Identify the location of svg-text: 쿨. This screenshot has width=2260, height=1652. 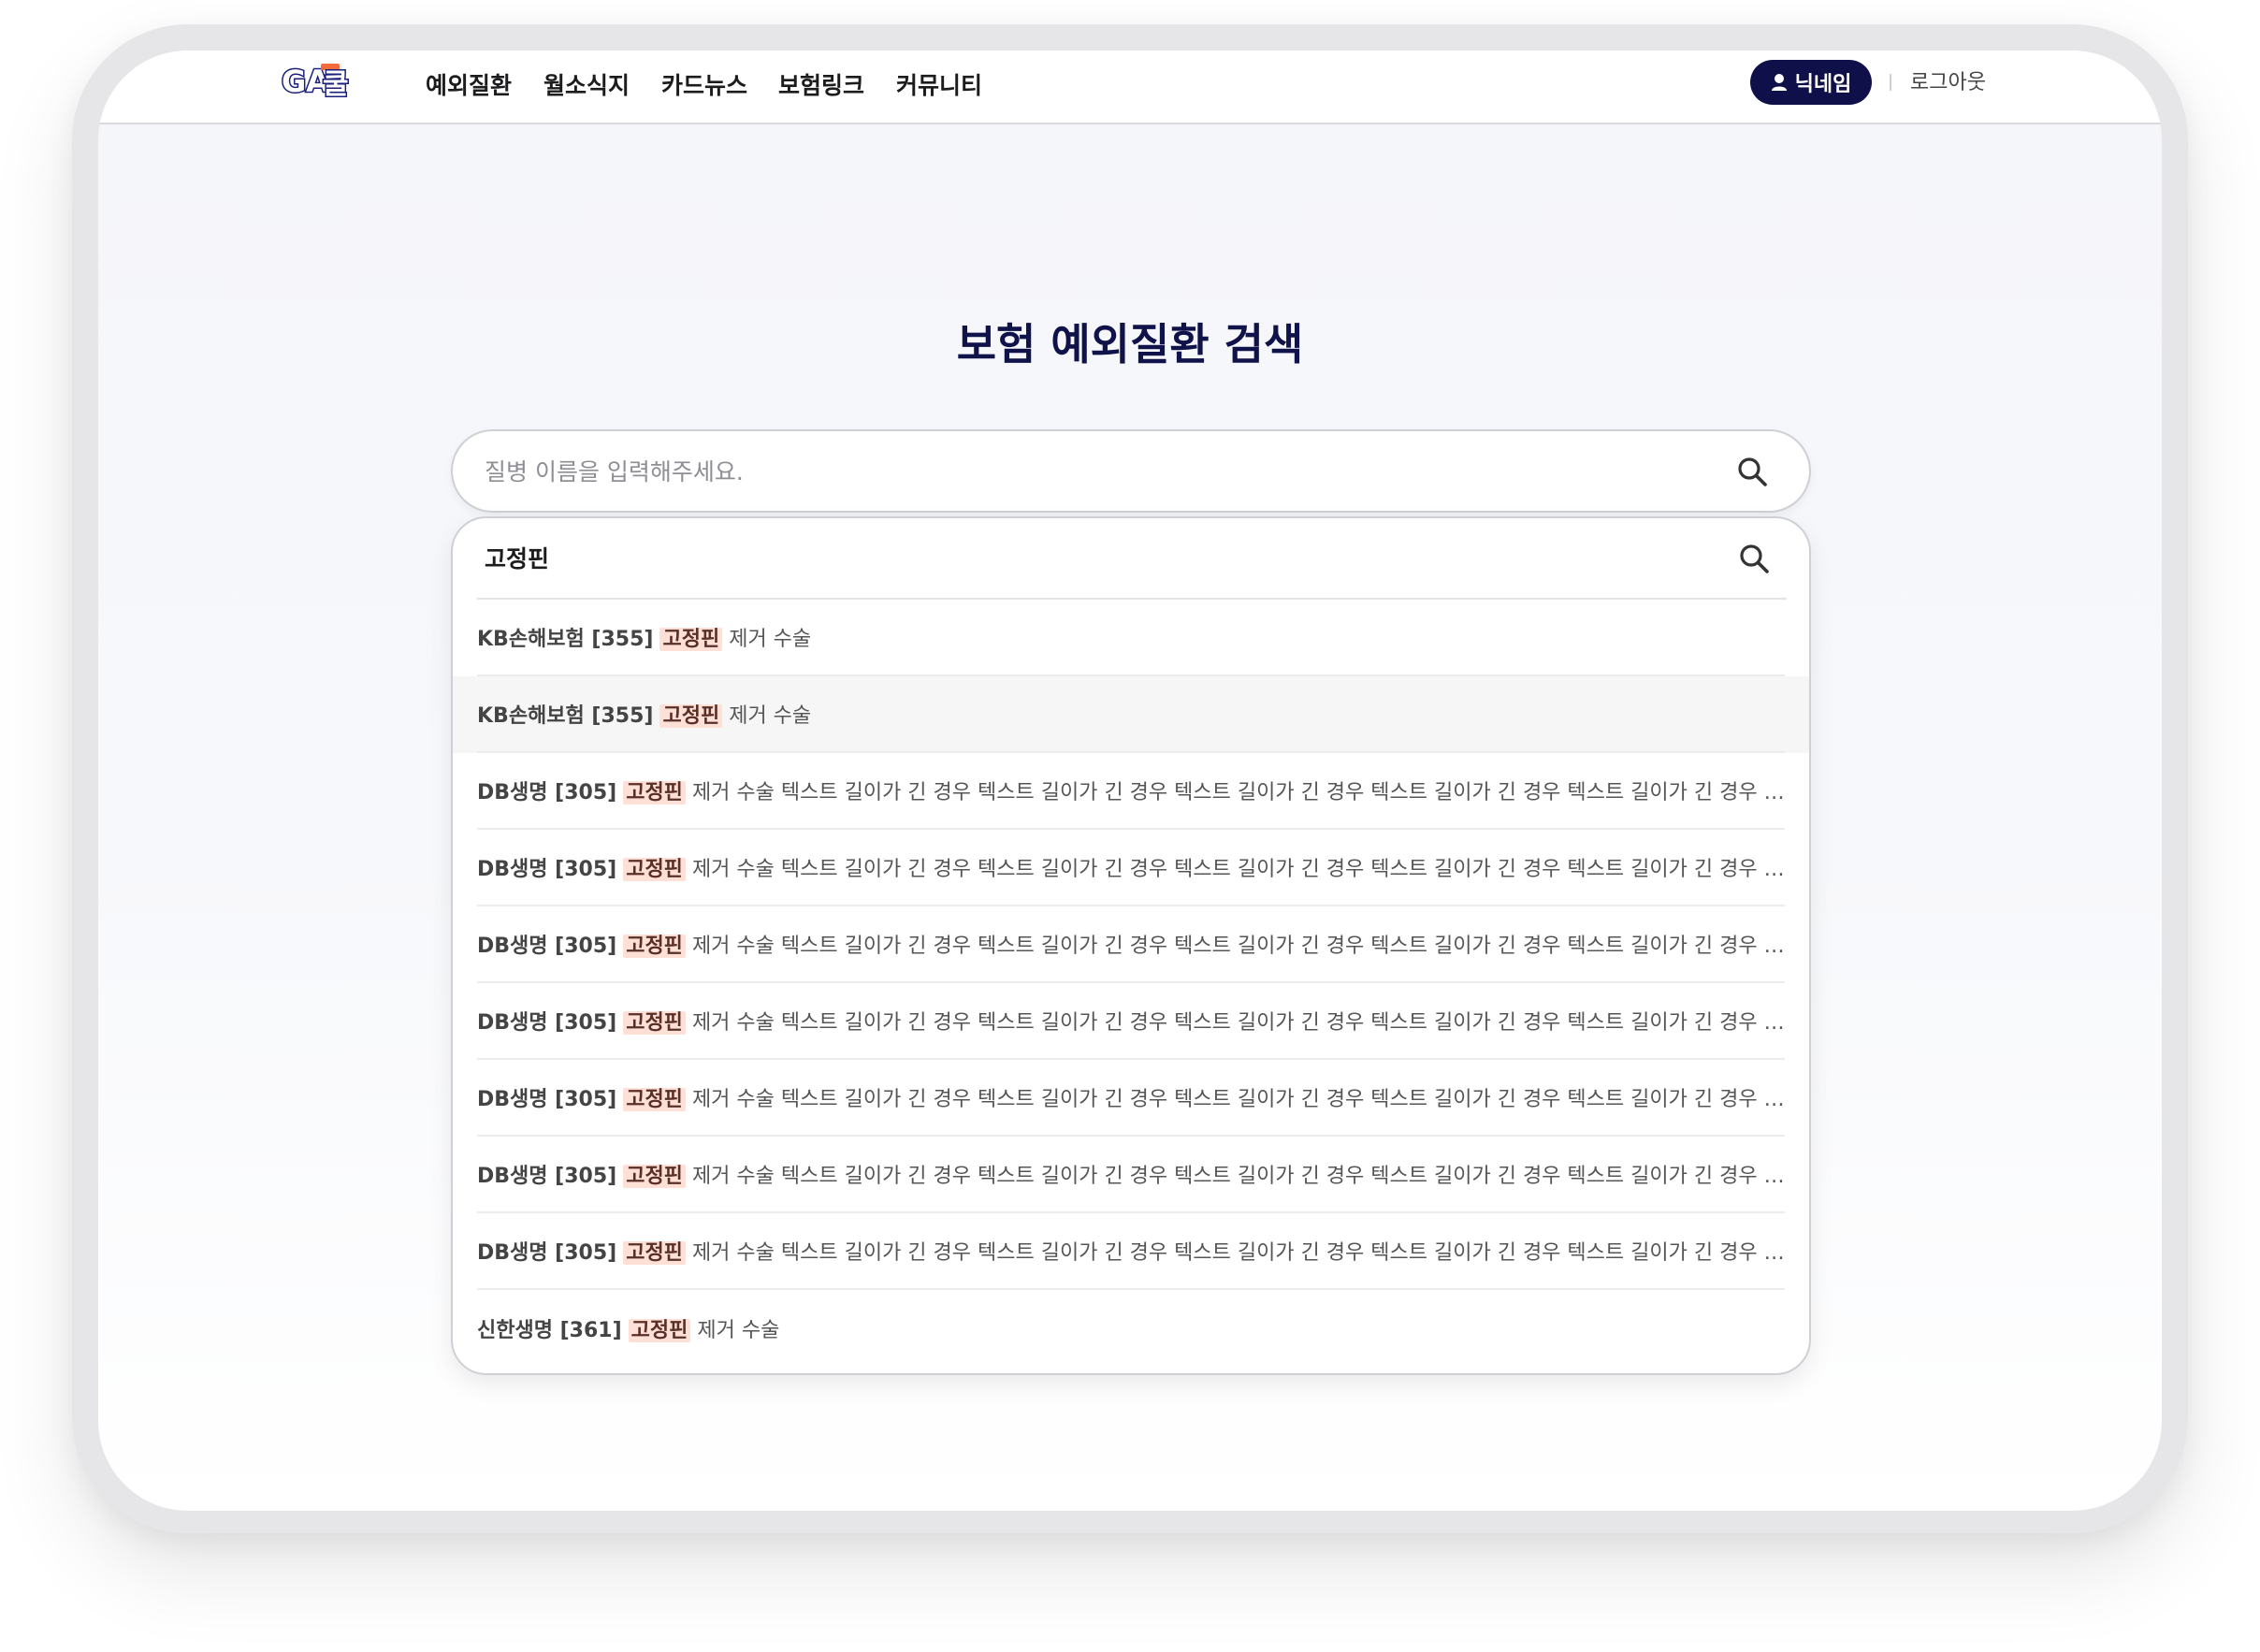
(336, 84).